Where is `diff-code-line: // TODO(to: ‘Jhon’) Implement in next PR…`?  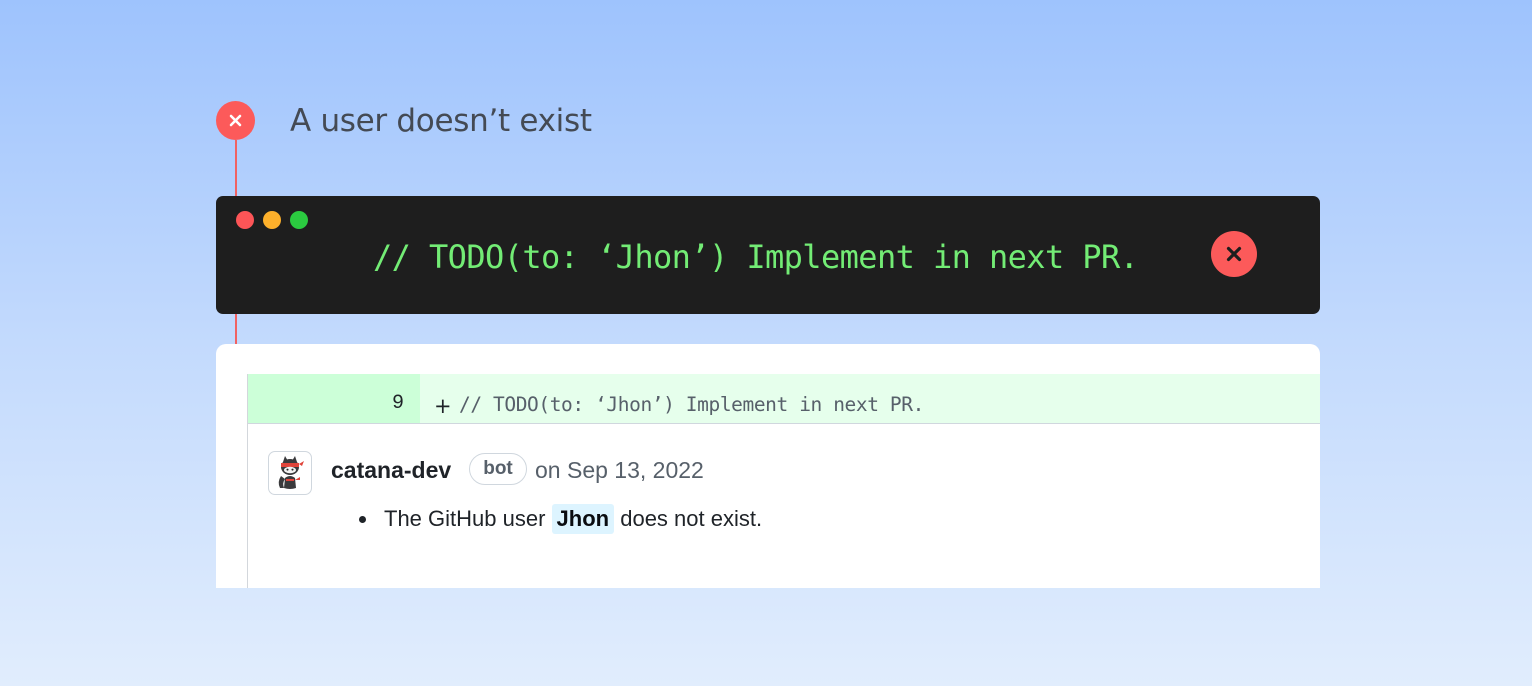
diff-code-line: // TODO(to: ‘Jhon’) Implement in next PR… is located at coordinates (691, 404).